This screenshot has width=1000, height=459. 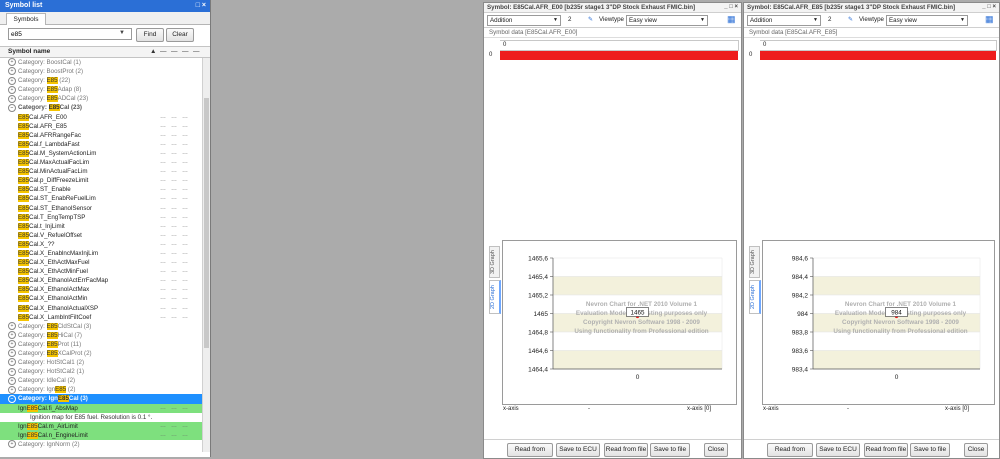 I want to click on mode-amount: 2, so click(x=569, y=19).